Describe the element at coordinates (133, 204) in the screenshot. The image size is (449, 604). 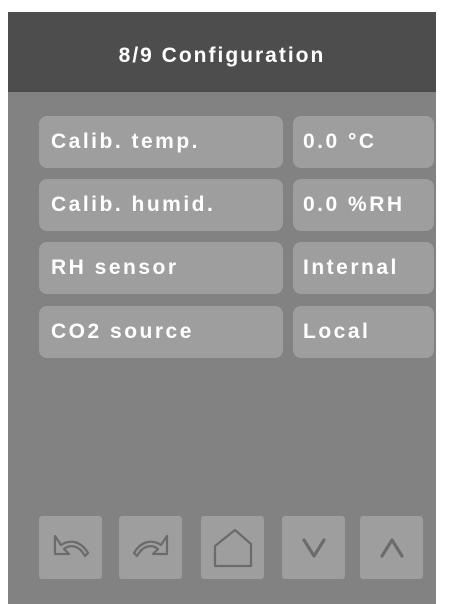
I see `row-label-text: Calib. humid.` at that location.